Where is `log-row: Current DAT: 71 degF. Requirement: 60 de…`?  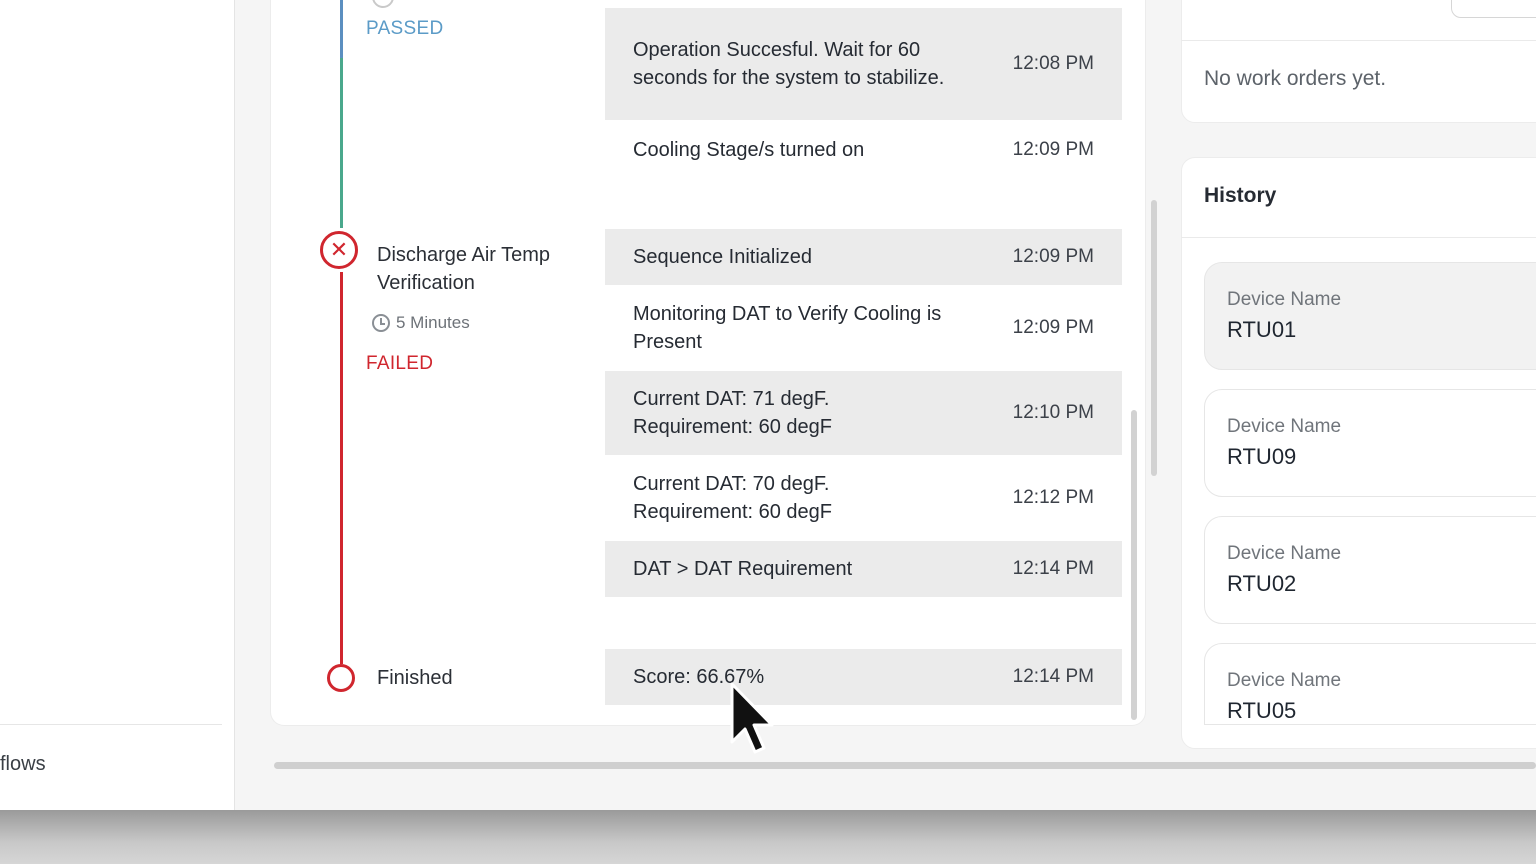
log-row: Current DAT: 71 degF. Requirement: 60 de… is located at coordinates (863, 413).